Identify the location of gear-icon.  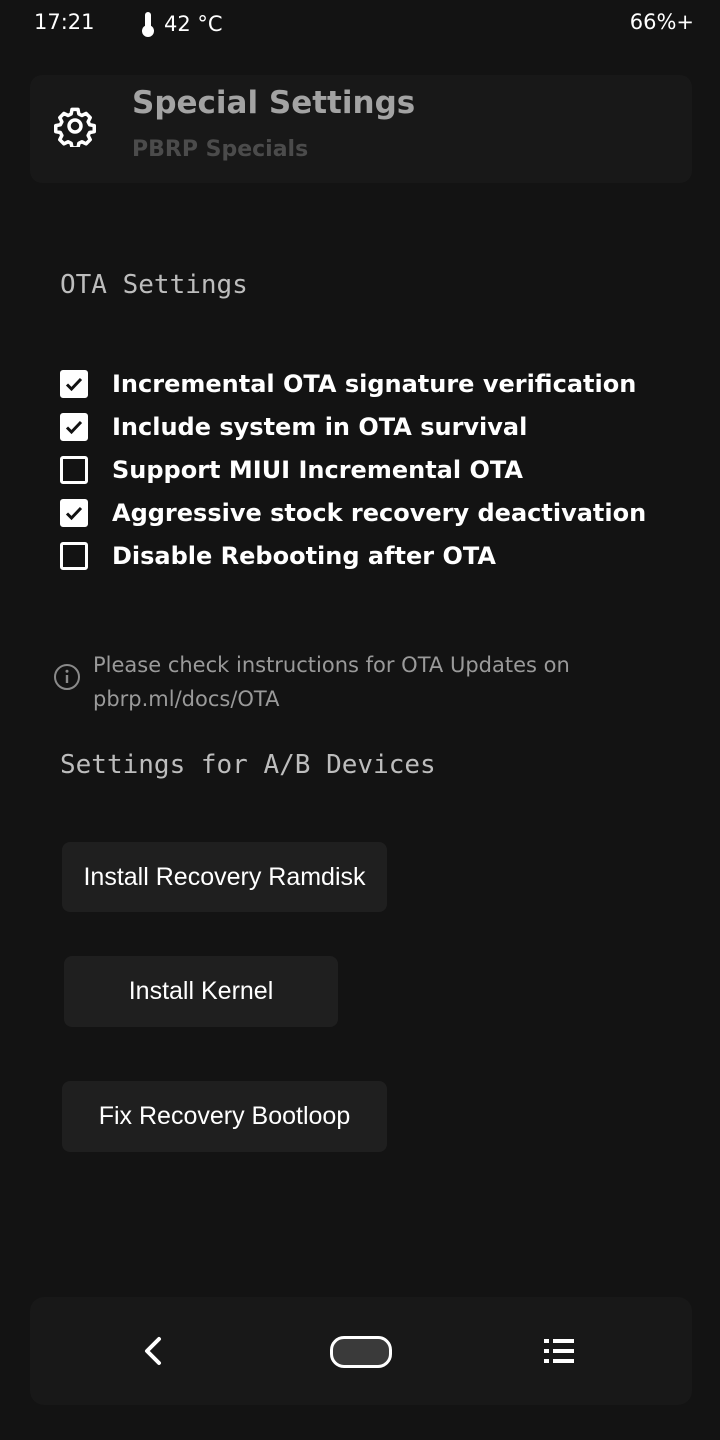
(75, 127).